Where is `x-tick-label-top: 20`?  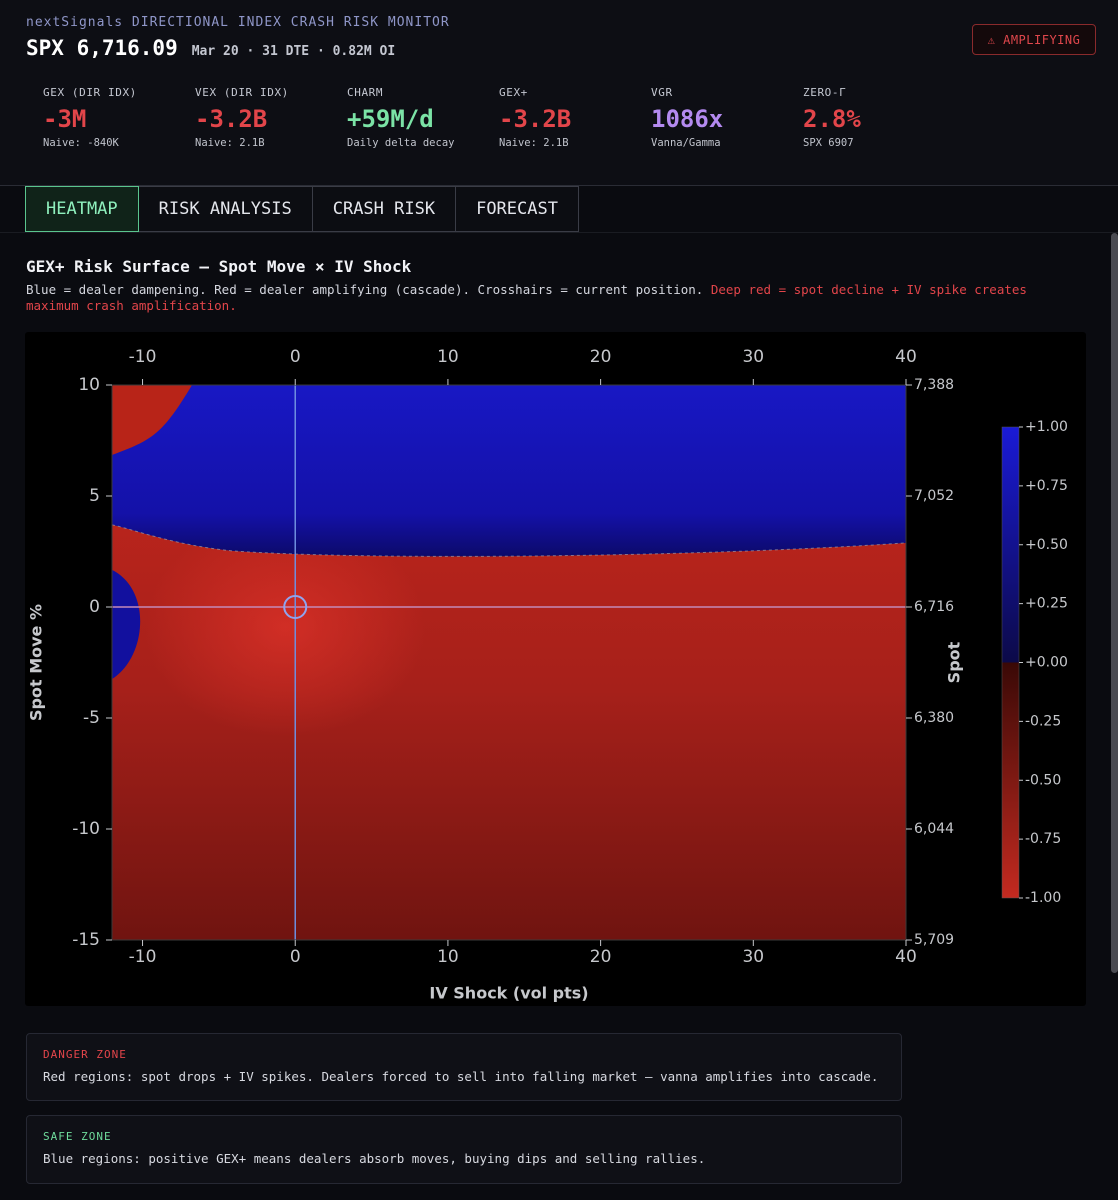
x-tick-label-top: 20 is located at coordinates (601, 357).